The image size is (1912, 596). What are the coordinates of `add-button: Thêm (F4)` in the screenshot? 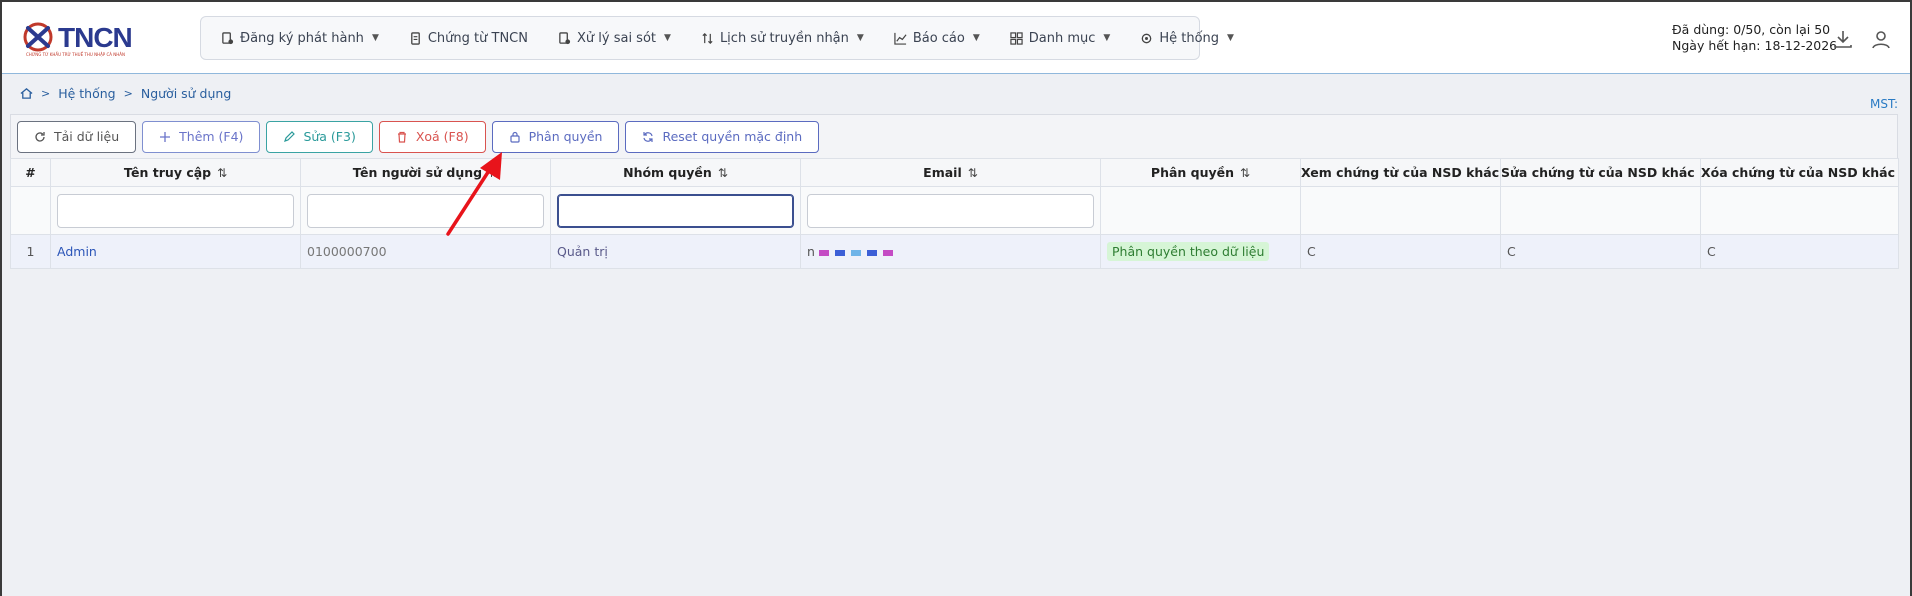 It's located at (201, 136).